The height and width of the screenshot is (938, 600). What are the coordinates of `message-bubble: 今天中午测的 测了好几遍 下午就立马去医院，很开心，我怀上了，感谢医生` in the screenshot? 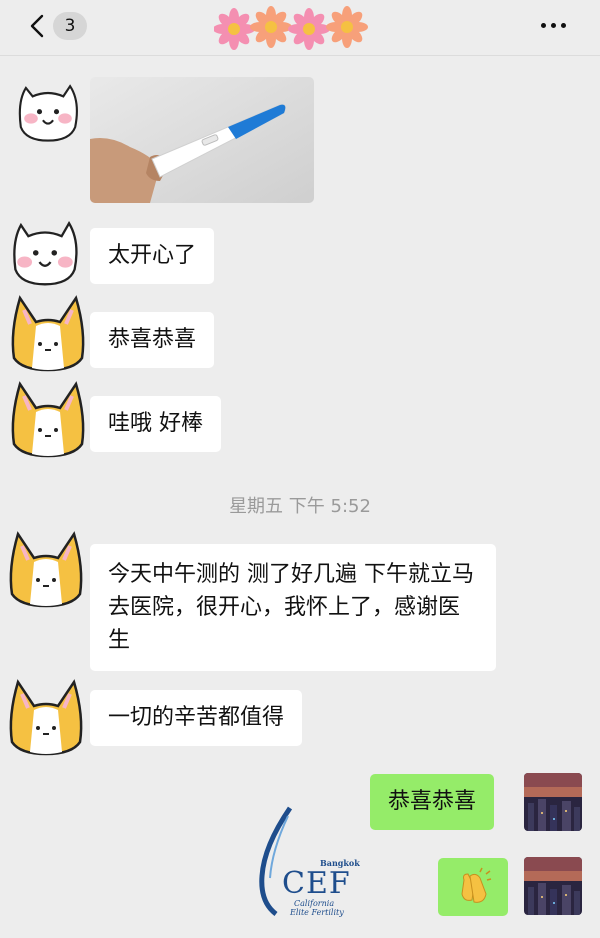 It's located at (293, 607).